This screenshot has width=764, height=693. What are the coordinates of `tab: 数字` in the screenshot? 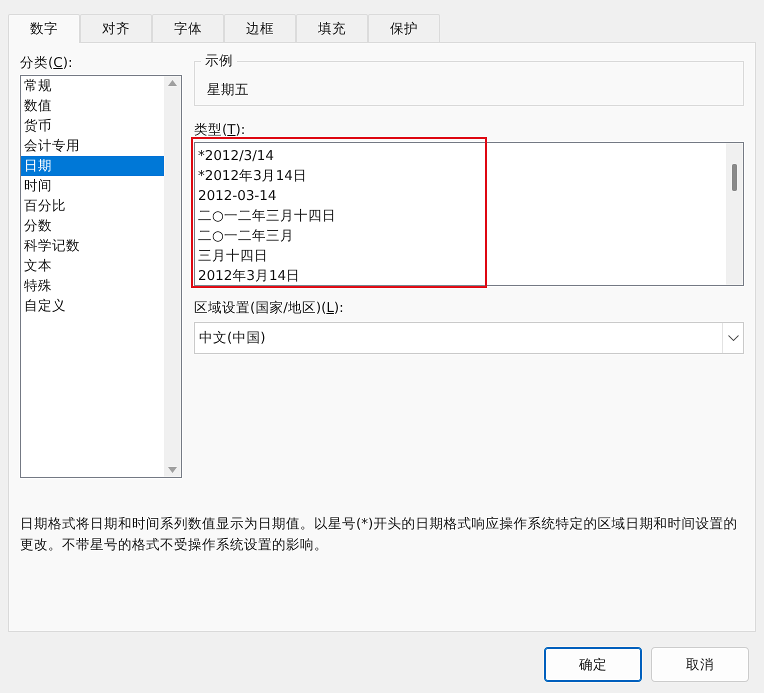 It's located at (44, 28).